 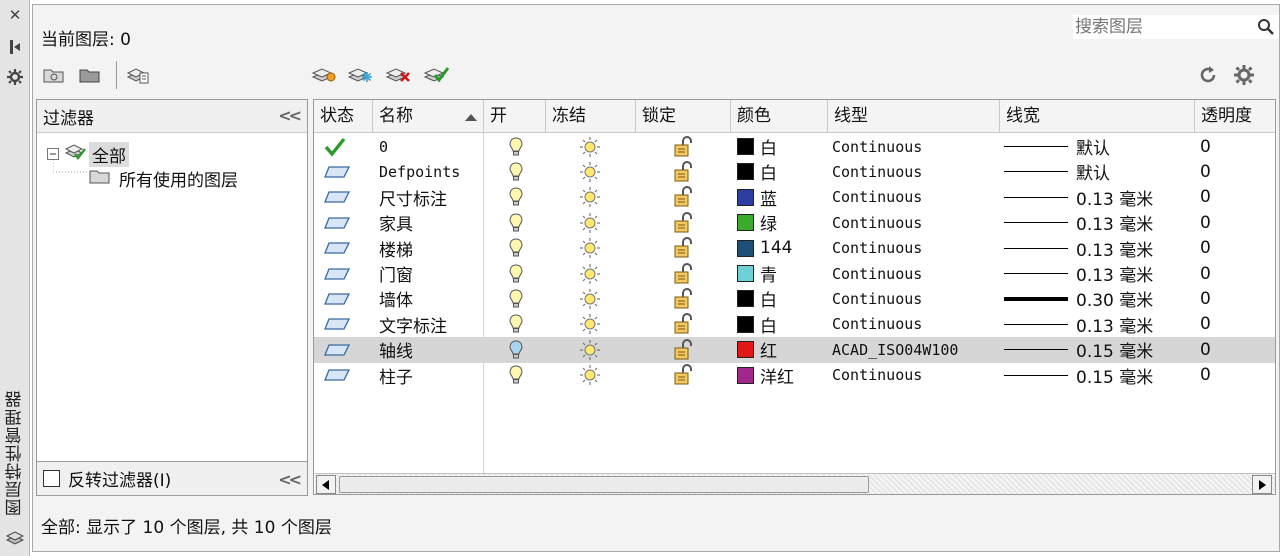 What do you see at coordinates (794, 222) in the screenshot?
I see `layer-row: 家具 绿 Continuous 0.13 毫米 0` at bounding box center [794, 222].